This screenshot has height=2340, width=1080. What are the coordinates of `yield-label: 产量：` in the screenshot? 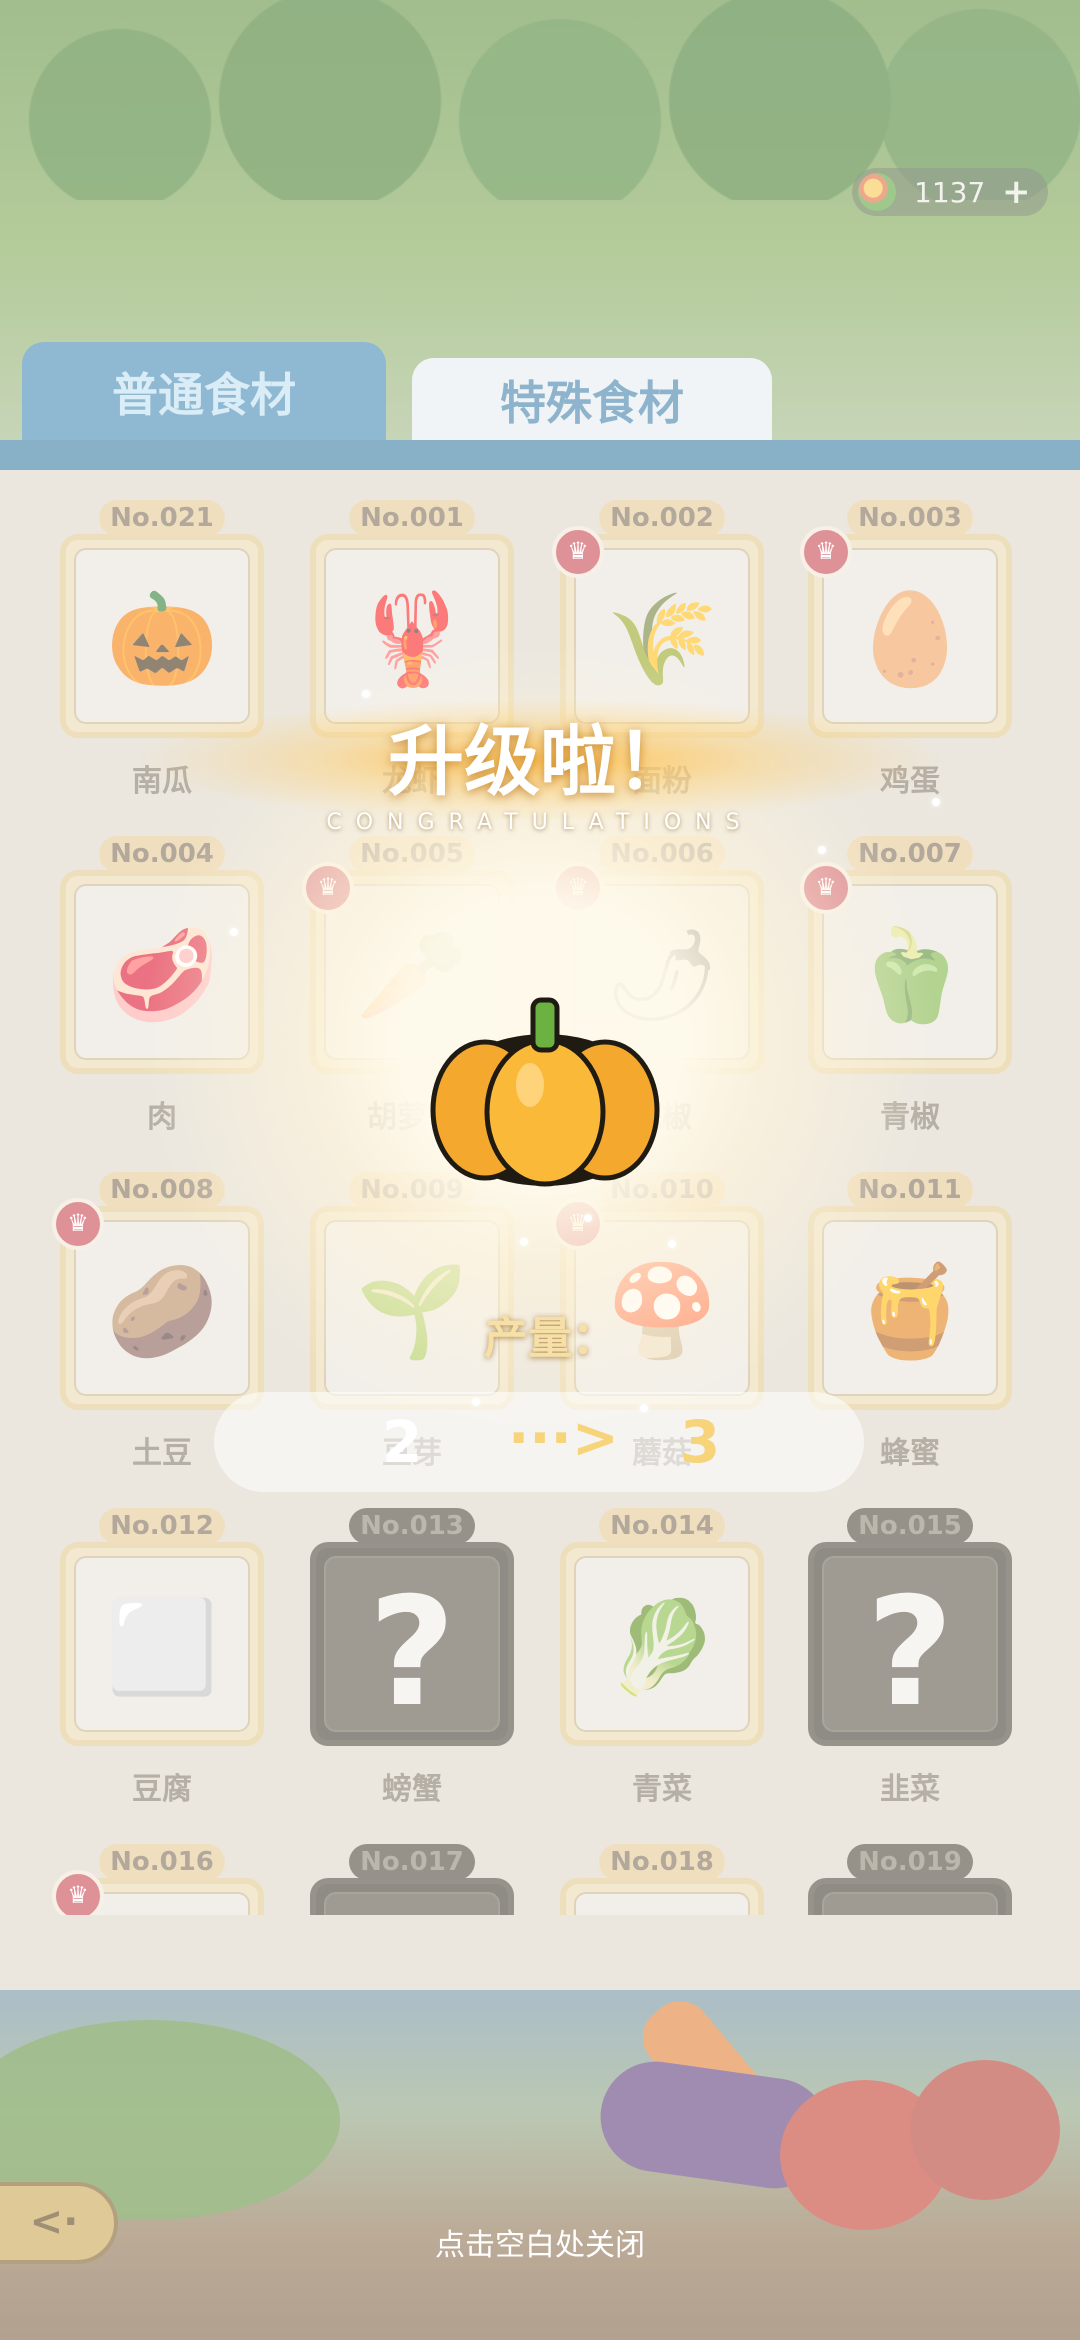 It's located at (550, 1338).